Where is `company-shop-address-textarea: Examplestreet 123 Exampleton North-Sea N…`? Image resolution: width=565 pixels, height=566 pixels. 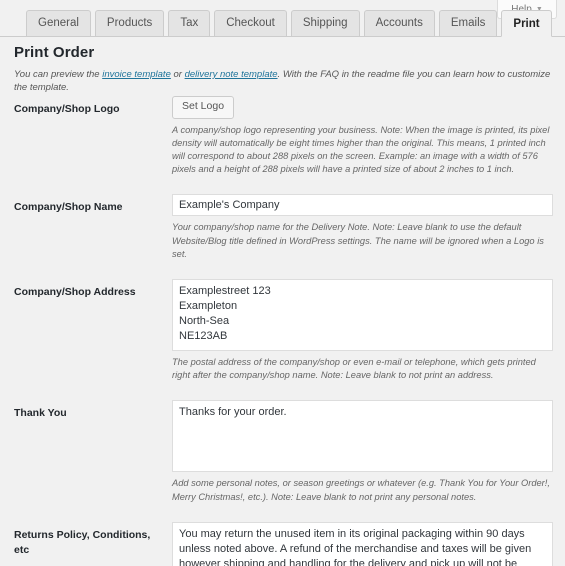 company-shop-address-textarea: Examplestreet 123 Exampleton North-Sea N… is located at coordinates (362, 314).